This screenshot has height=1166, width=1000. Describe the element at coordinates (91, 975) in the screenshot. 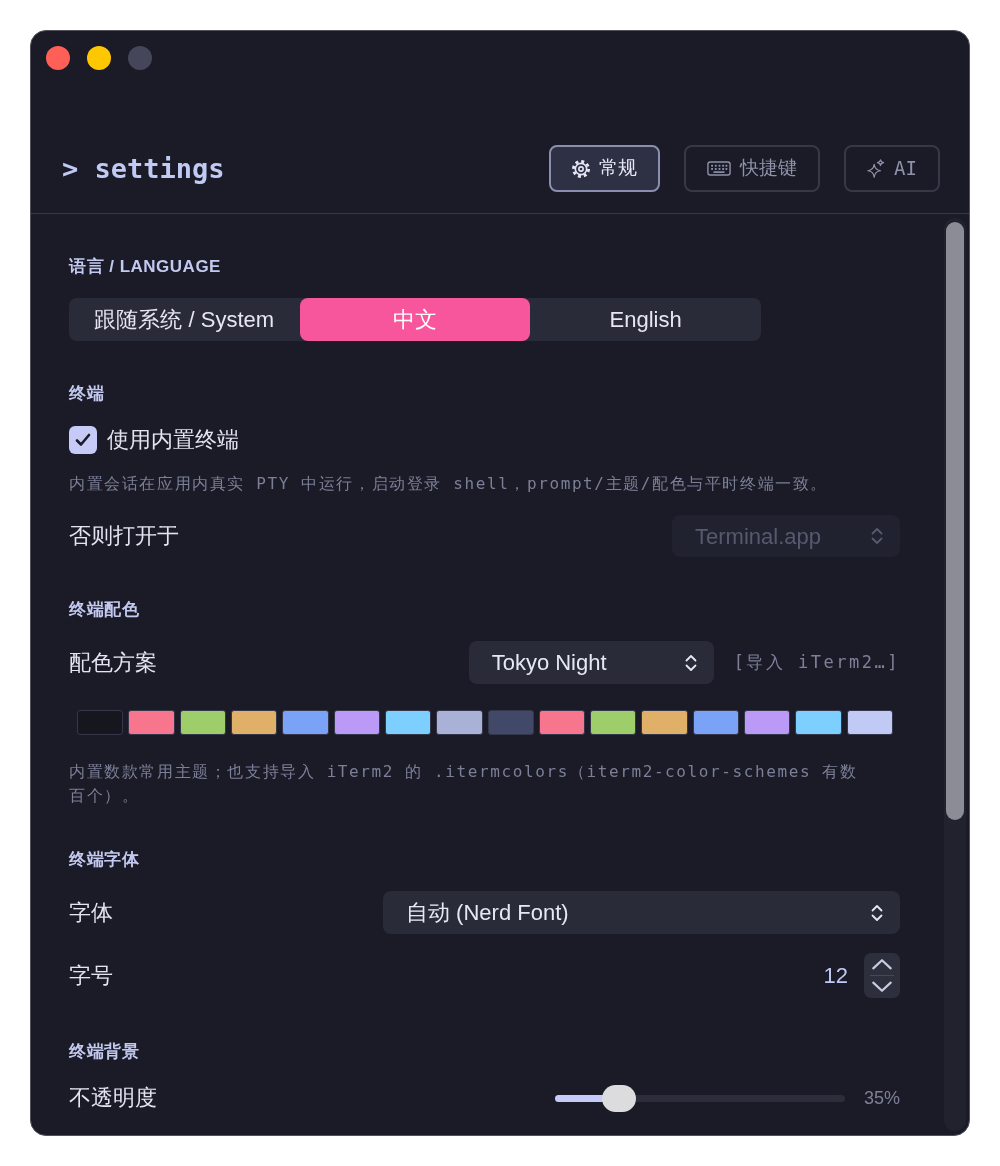

I see `setting-label: 字号` at that location.